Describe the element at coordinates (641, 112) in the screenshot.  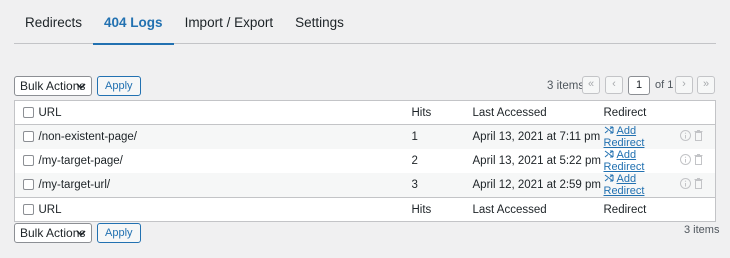
I see `column-redirect: Redirect` at that location.